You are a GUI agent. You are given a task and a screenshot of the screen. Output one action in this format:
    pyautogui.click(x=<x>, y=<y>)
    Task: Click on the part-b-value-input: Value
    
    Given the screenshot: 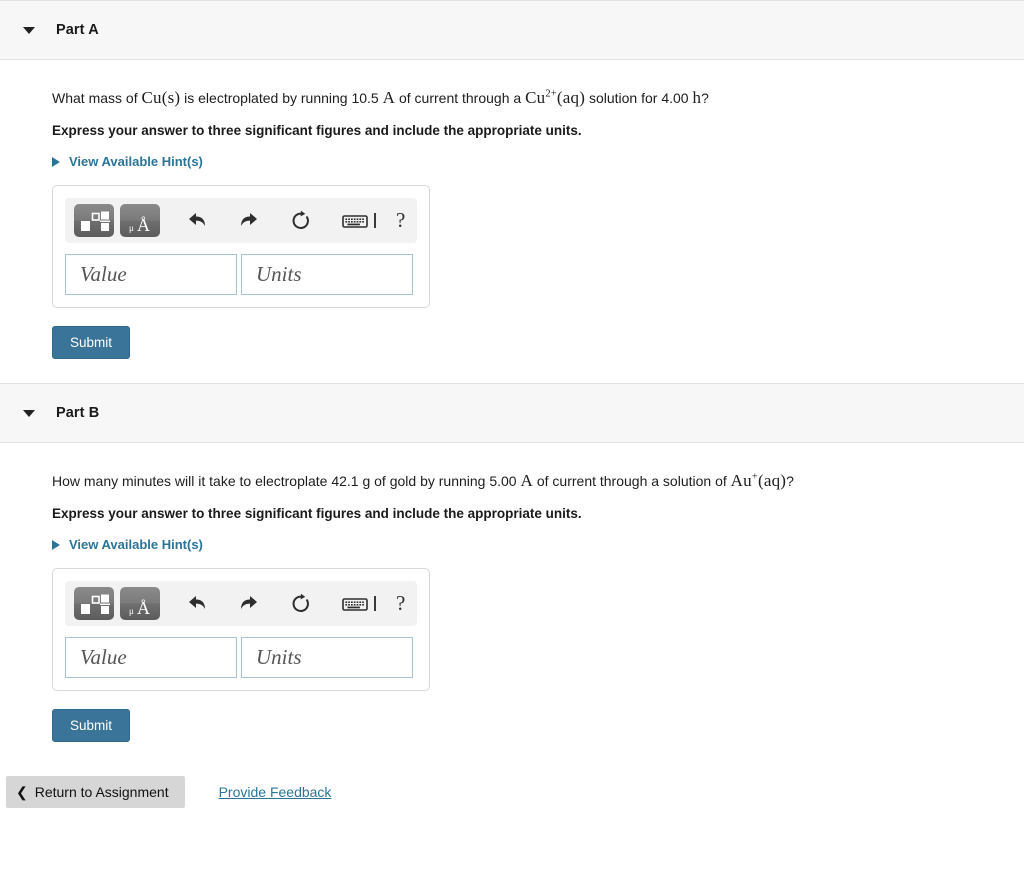 What is the action you would take?
    pyautogui.click(x=151, y=658)
    